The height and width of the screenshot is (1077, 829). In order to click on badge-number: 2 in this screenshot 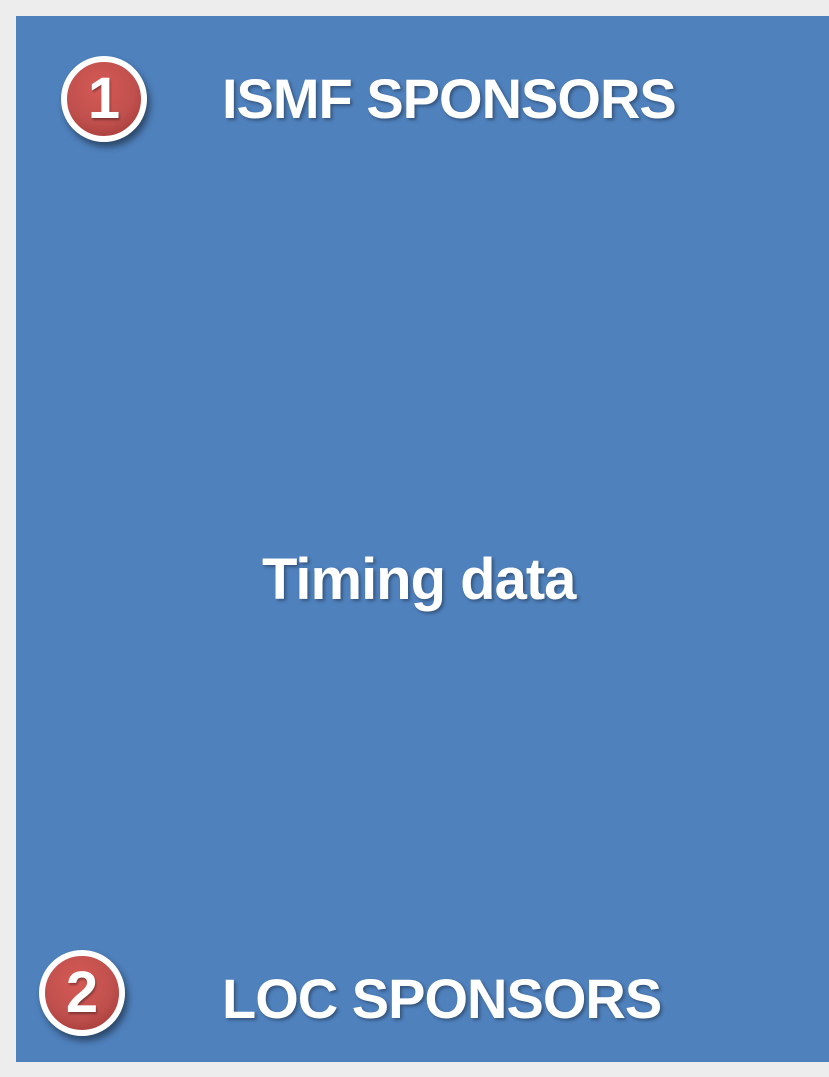, I will do `click(82, 992)`.